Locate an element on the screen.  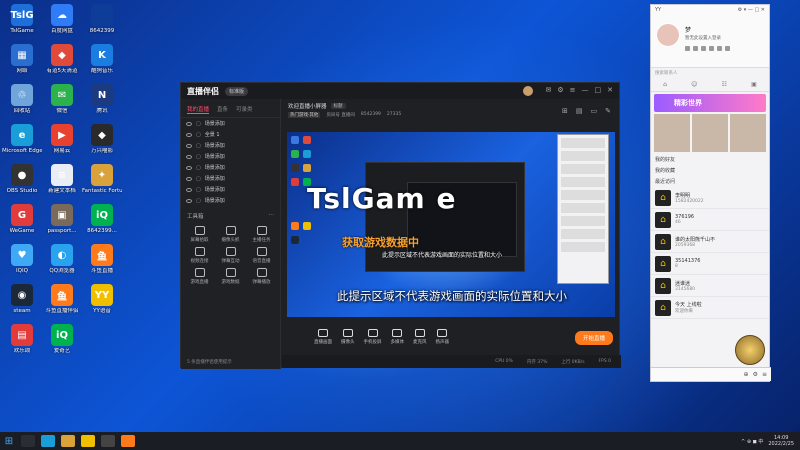
douyu-companion-icon: 鱼斗鱼直播伴侣 is located at coordinates (62, 299).